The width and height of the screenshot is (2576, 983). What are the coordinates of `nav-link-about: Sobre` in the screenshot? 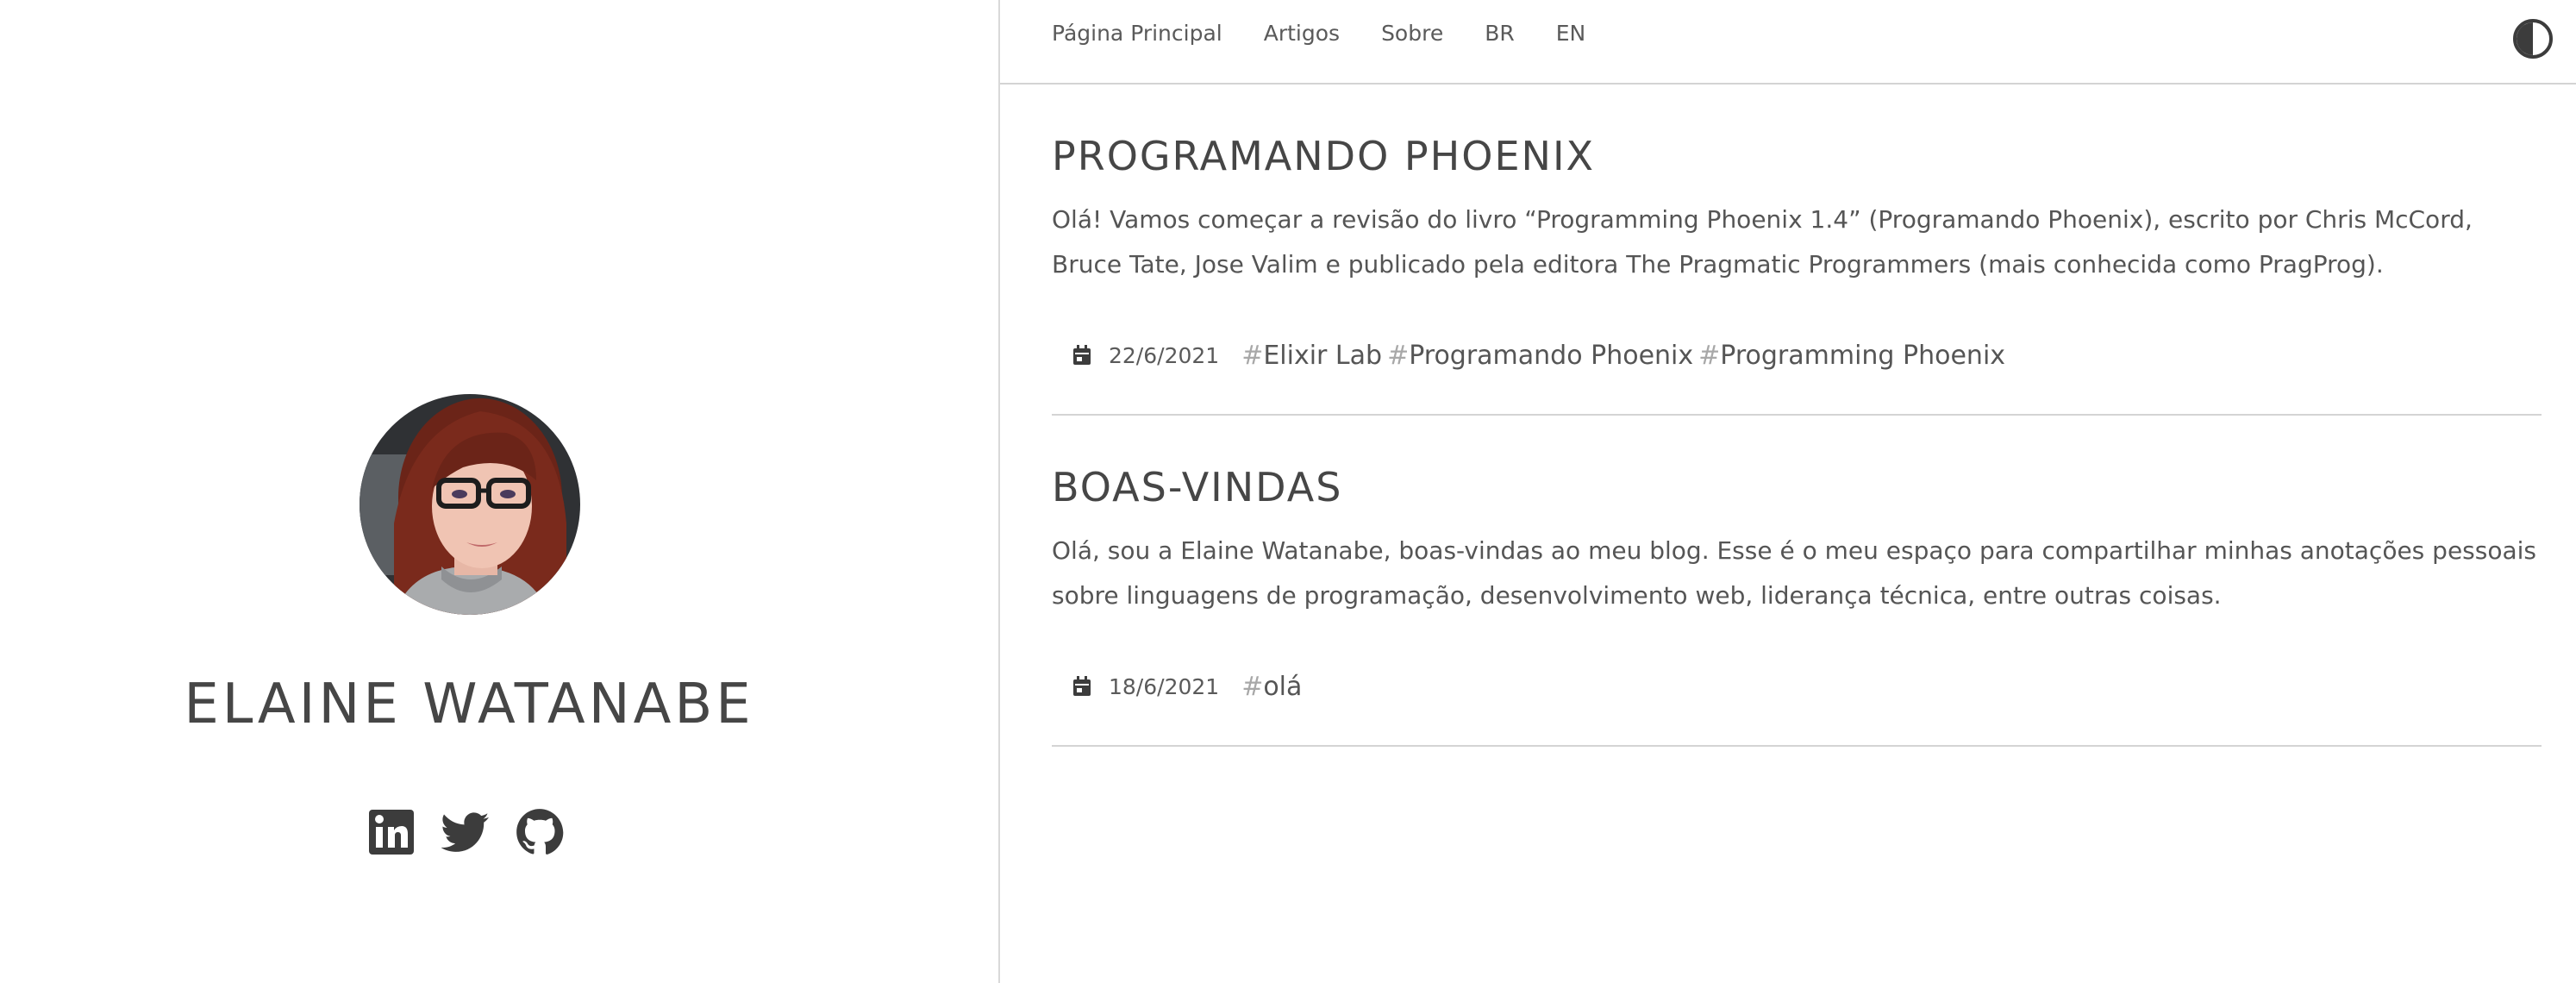 It's located at (1412, 34).